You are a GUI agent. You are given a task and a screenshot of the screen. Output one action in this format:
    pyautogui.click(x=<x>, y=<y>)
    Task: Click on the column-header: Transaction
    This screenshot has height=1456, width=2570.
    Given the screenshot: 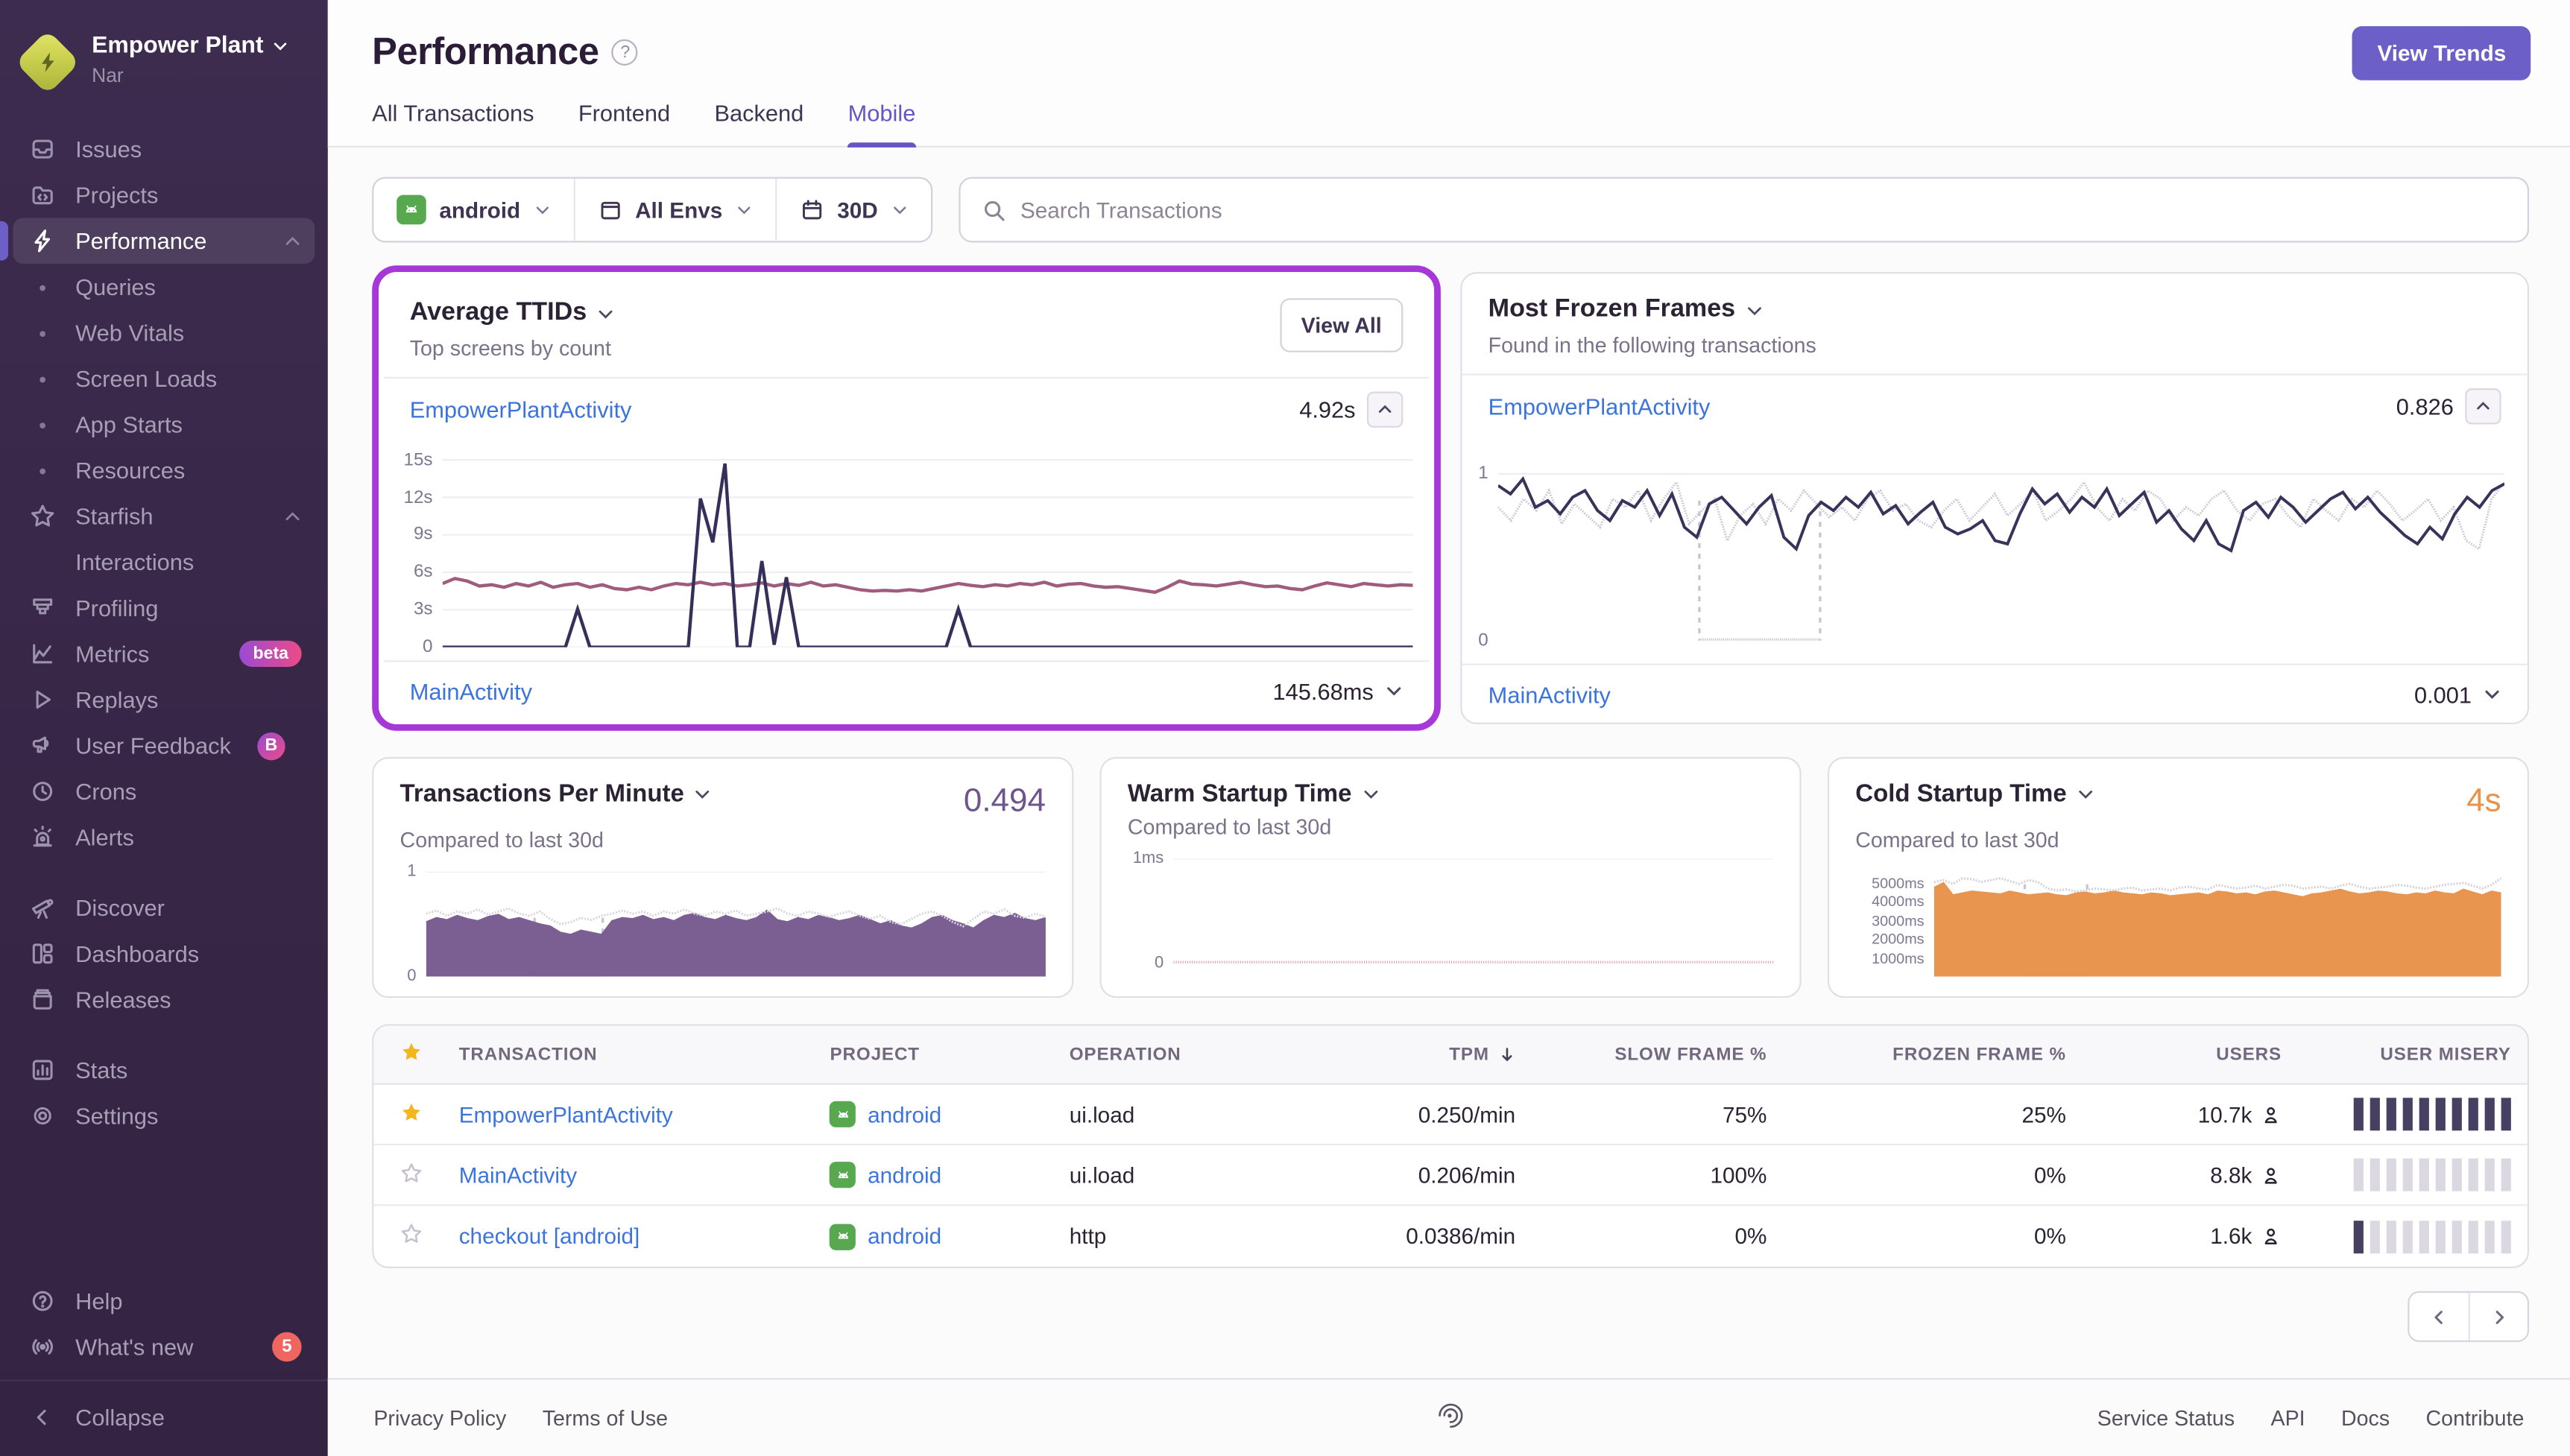 What is the action you would take?
    pyautogui.click(x=628, y=1054)
    